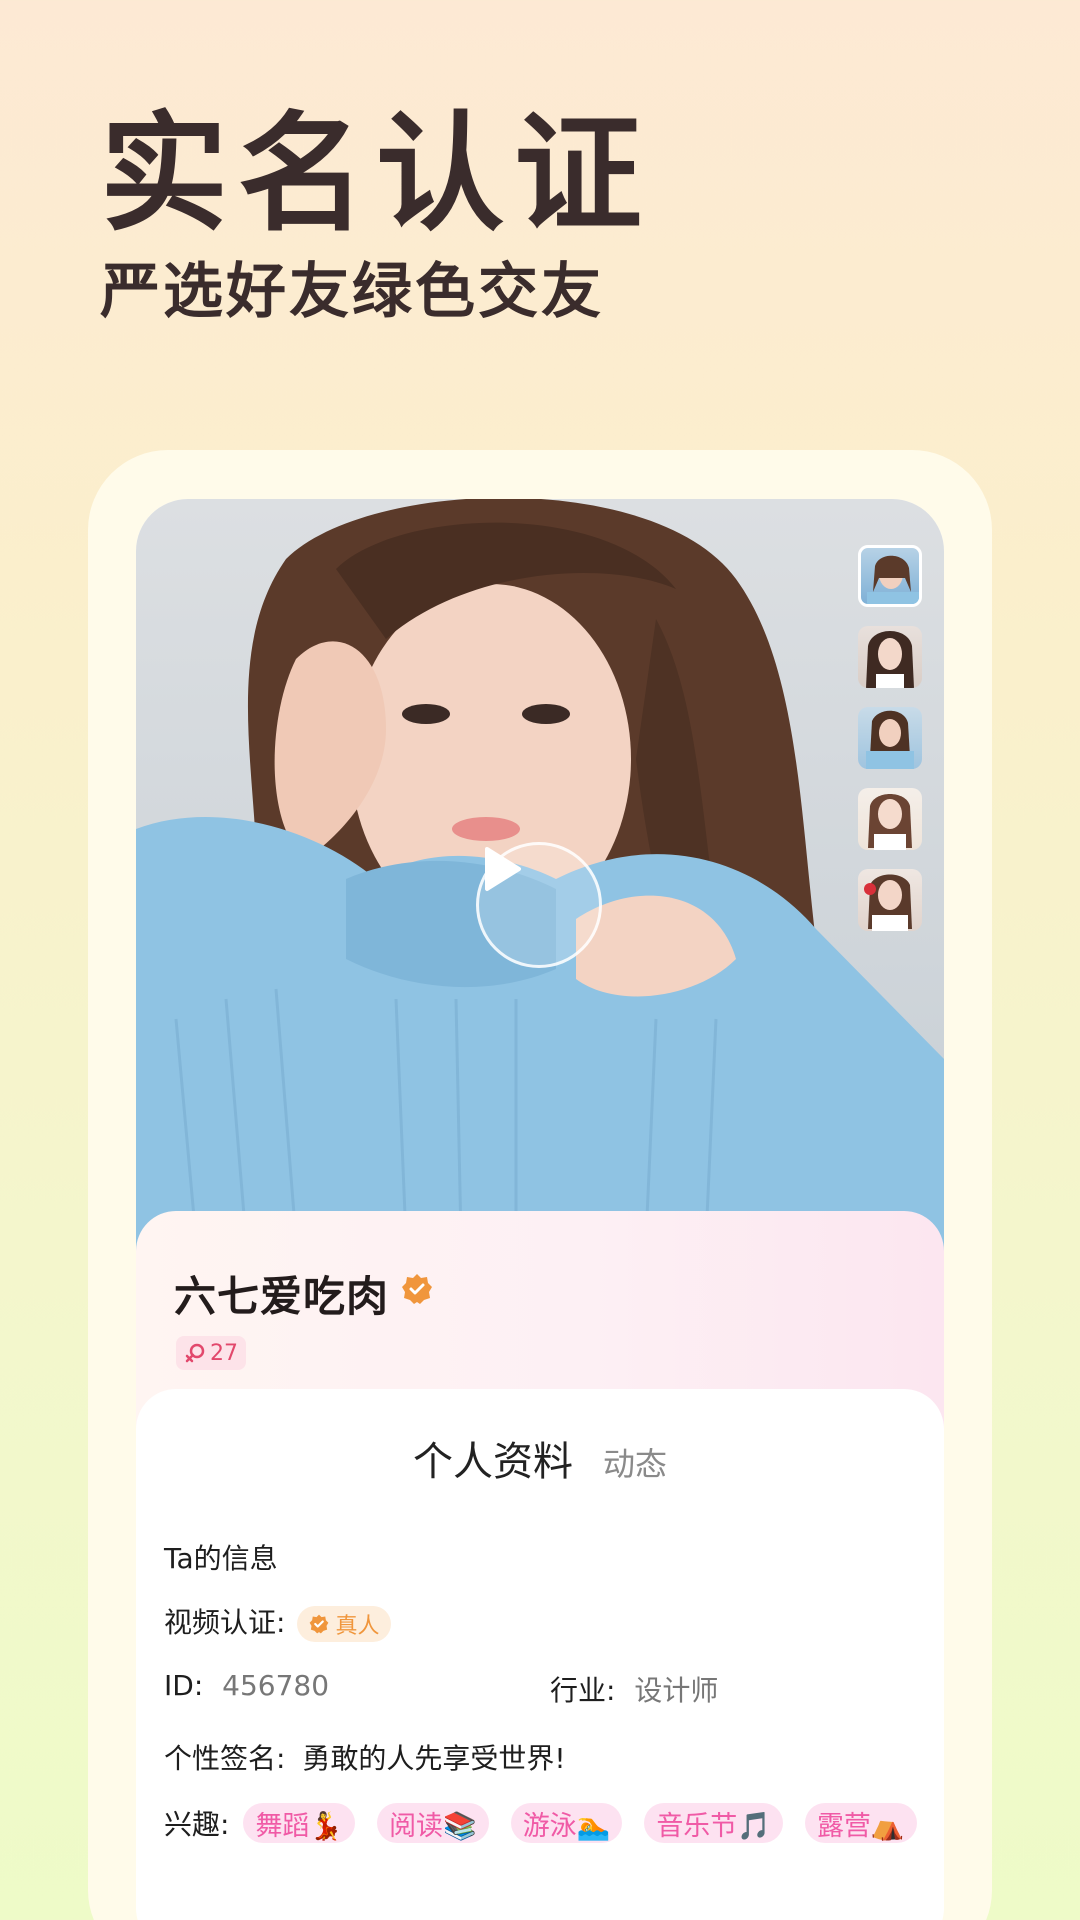  I want to click on industry-row: 行业: 设计师, so click(634, 1689).